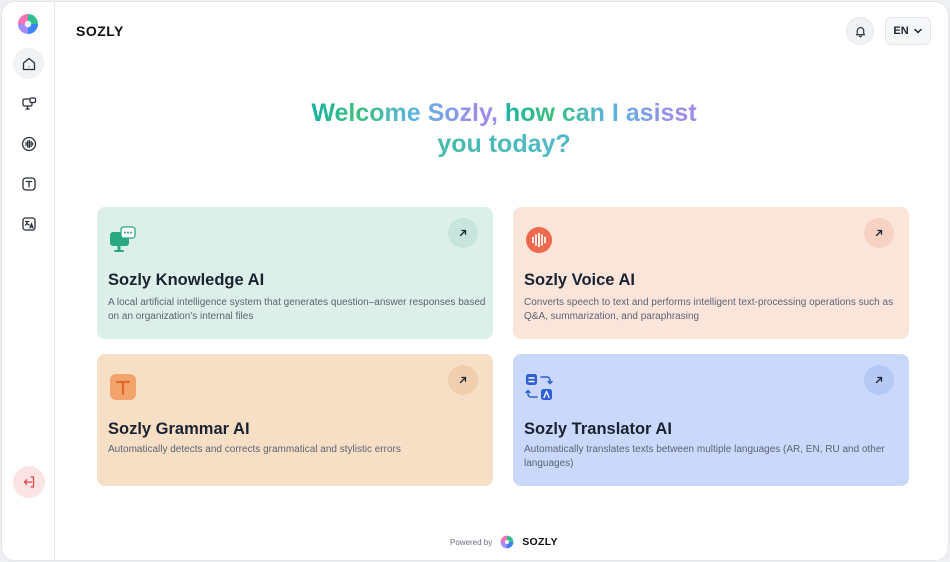 The height and width of the screenshot is (562, 950). Describe the element at coordinates (540, 542) in the screenshot. I see `footer-brand: SOZLY` at that location.